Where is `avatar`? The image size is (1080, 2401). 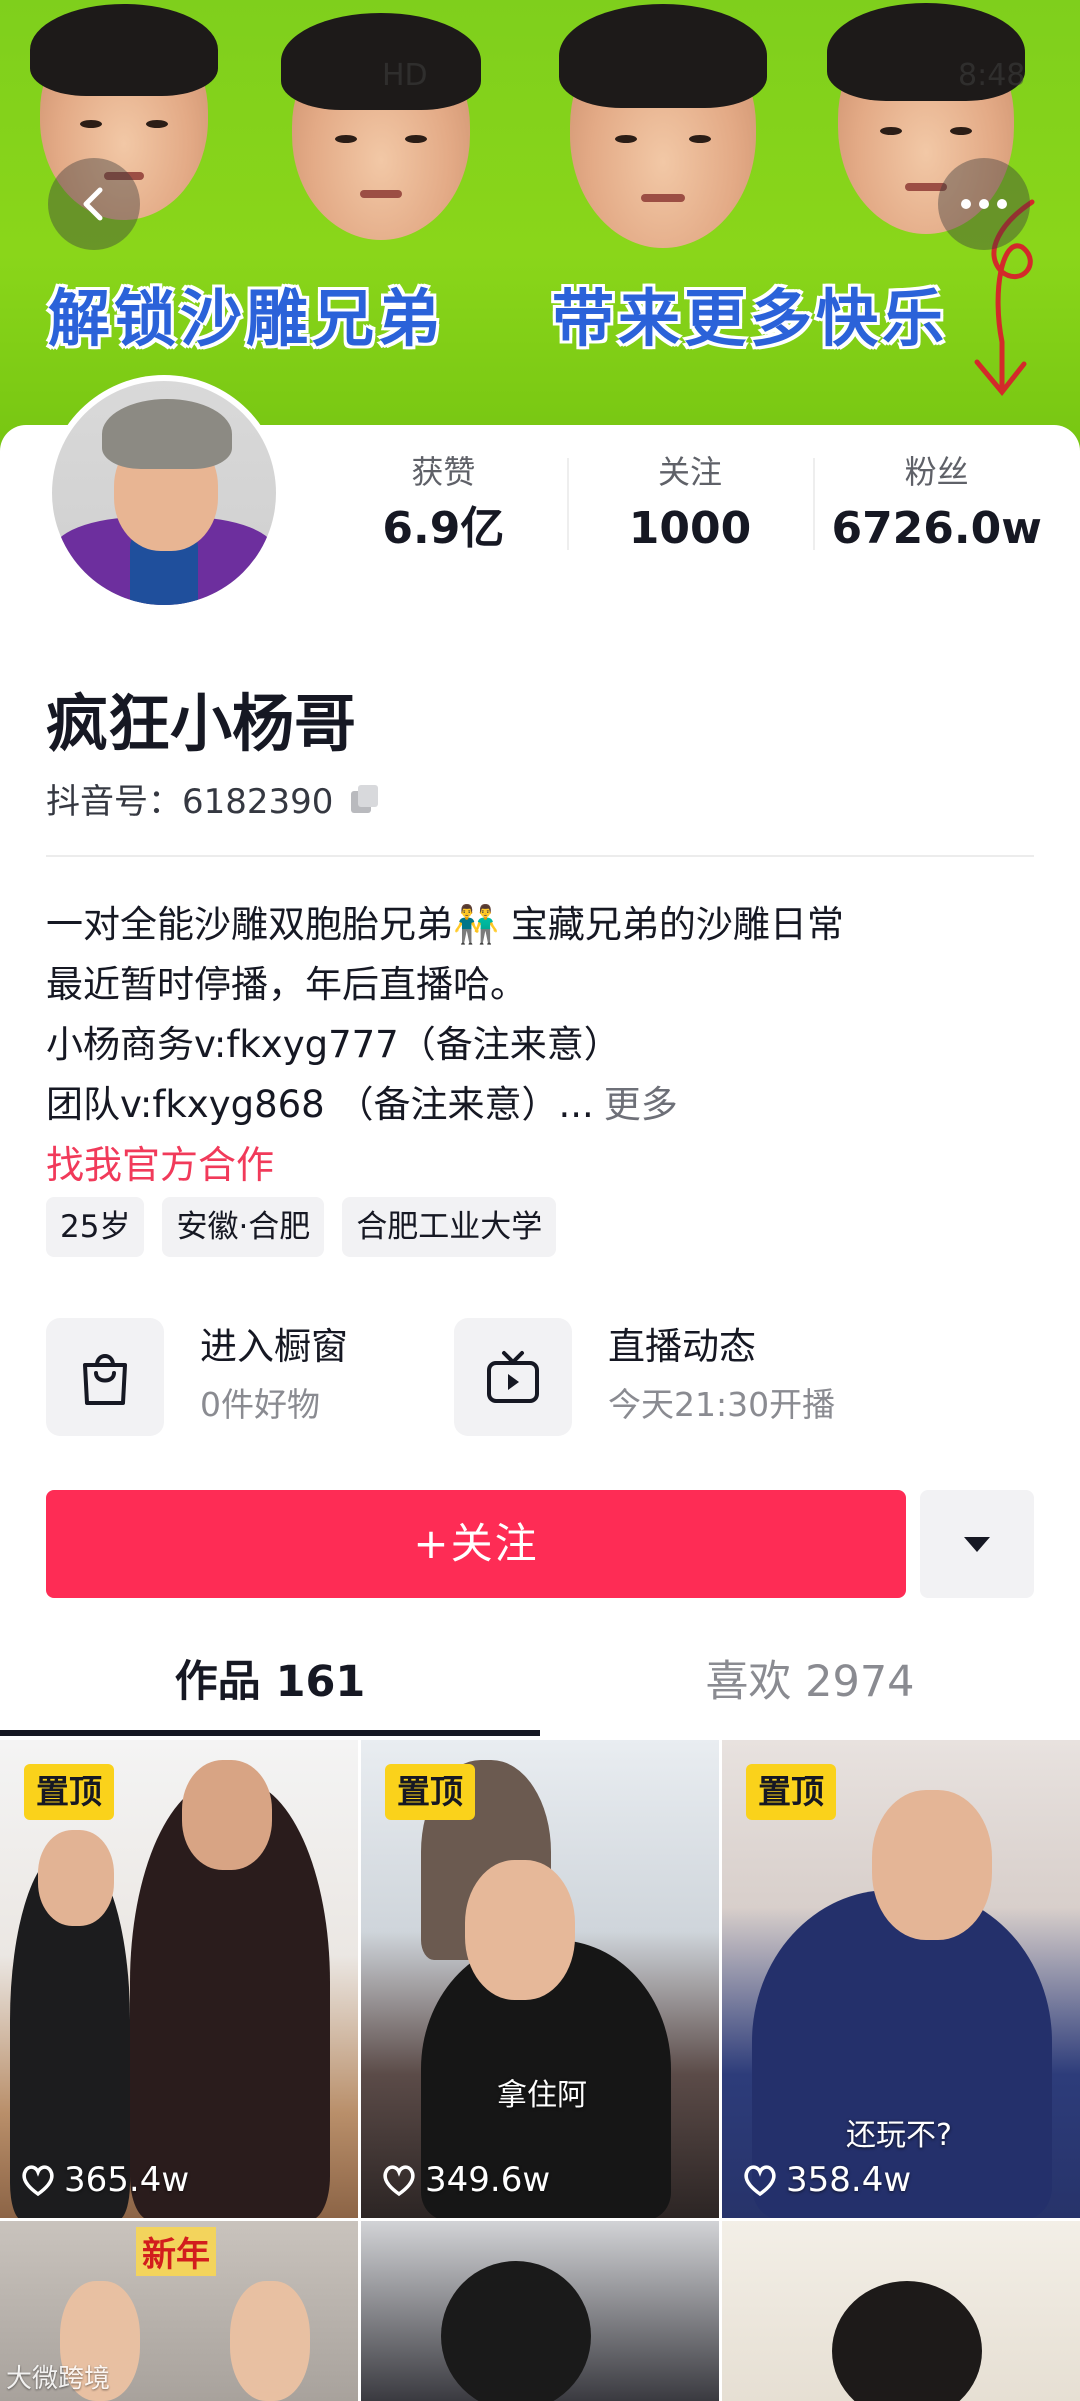
avatar is located at coordinates (164, 493).